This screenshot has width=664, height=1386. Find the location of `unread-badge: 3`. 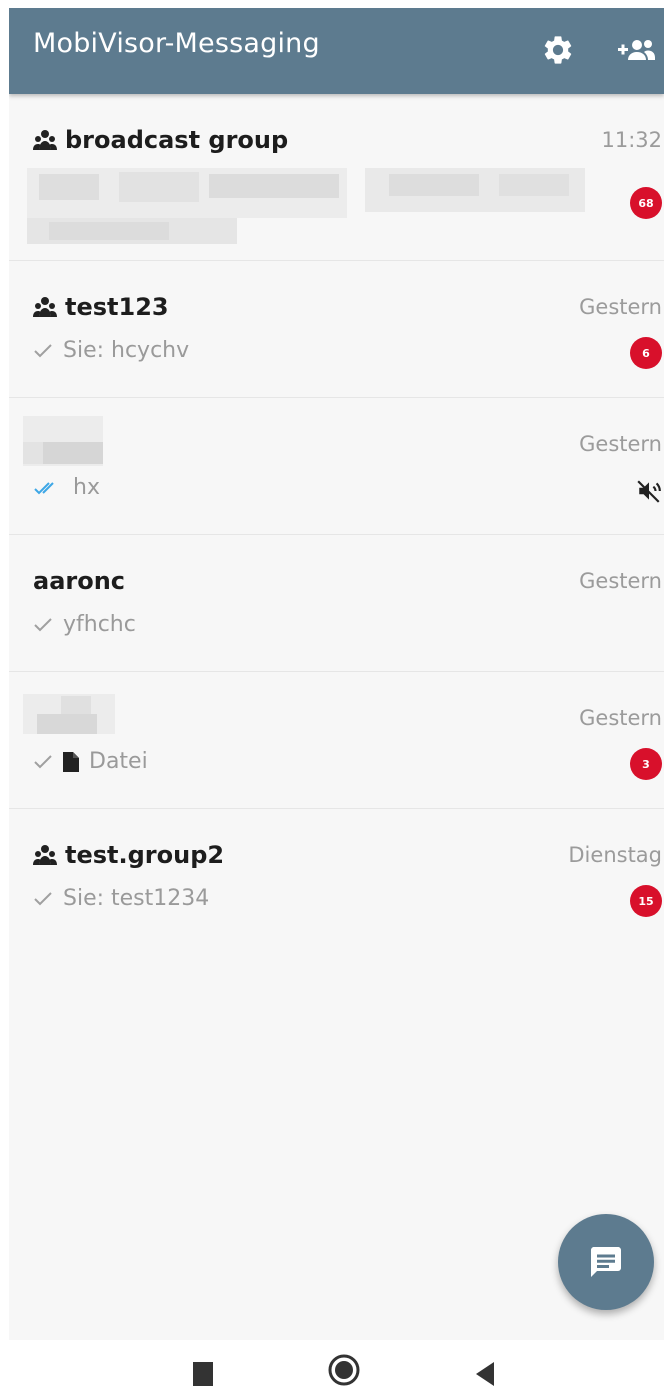

unread-badge: 3 is located at coordinates (646, 764).